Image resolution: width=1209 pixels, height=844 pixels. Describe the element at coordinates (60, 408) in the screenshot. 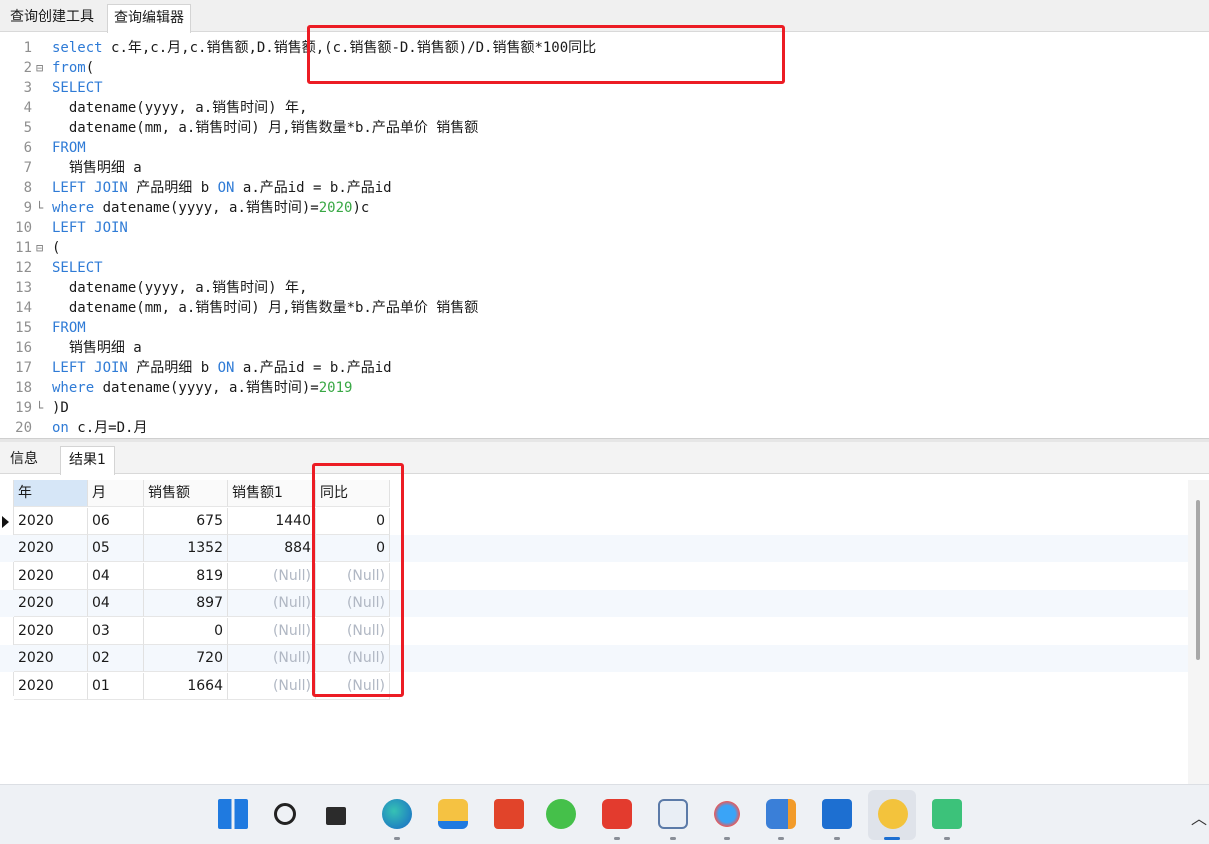

I see `code-text: )D` at that location.